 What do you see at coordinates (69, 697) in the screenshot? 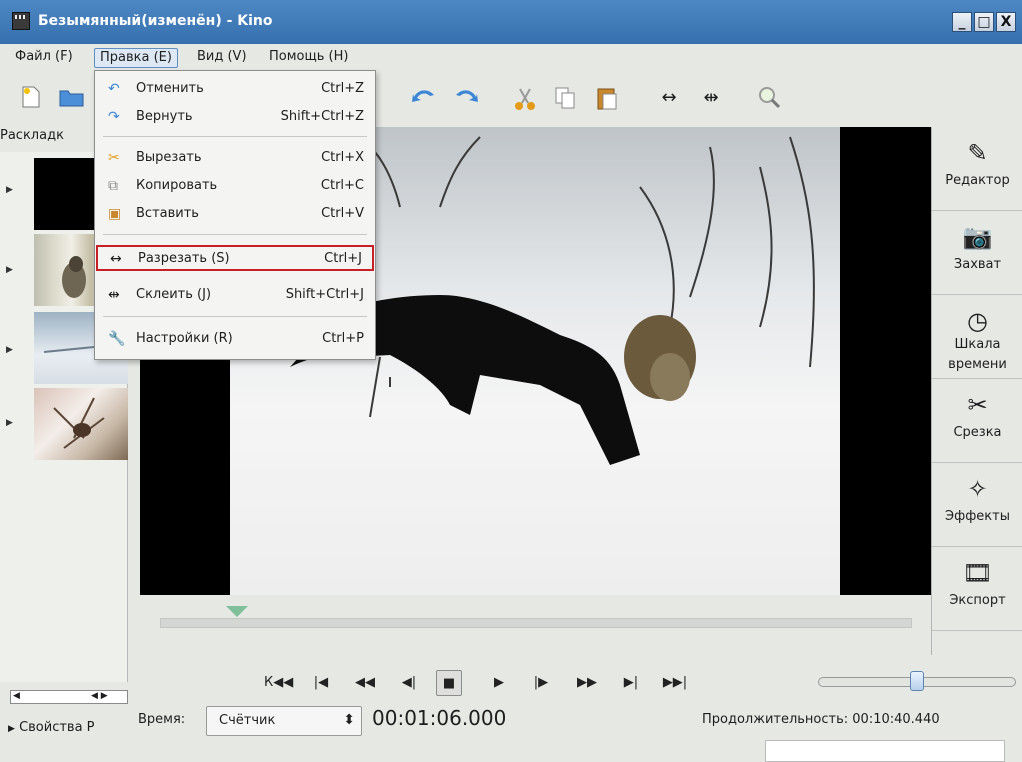
I see `storyboard-scrollbar: ◀ ◀ ▶` at bounding box center [69, 697].